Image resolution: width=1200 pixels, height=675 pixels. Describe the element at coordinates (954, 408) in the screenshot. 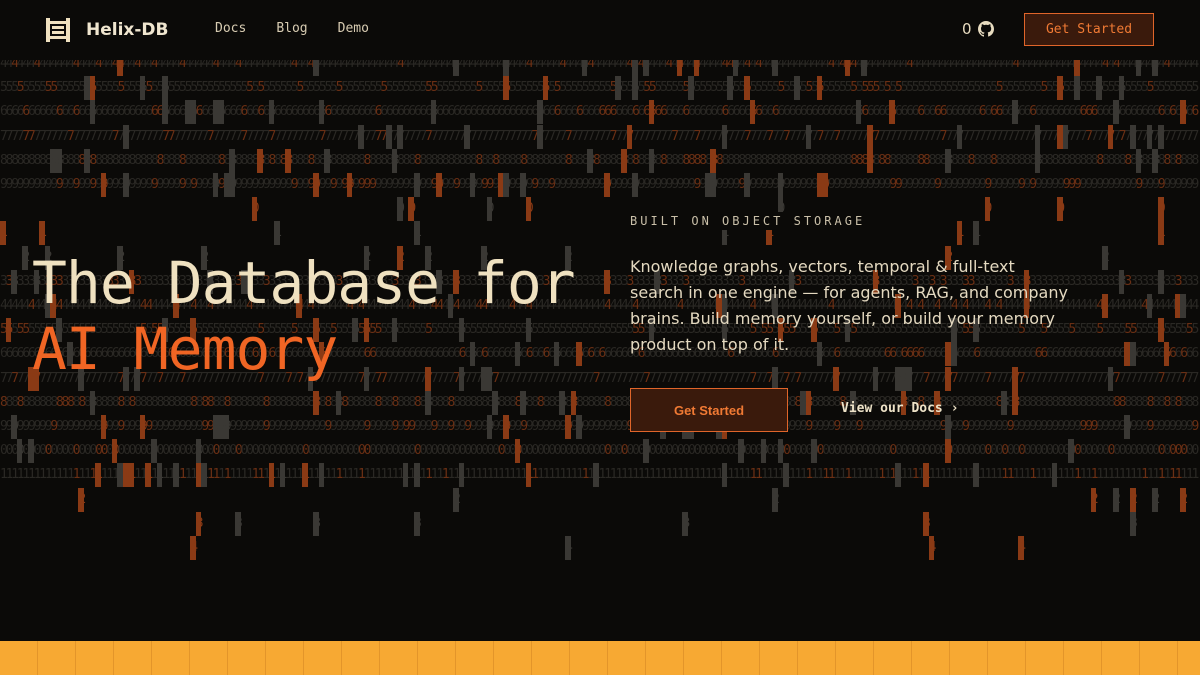

I see `chevron-right-icon: ›` at that location.